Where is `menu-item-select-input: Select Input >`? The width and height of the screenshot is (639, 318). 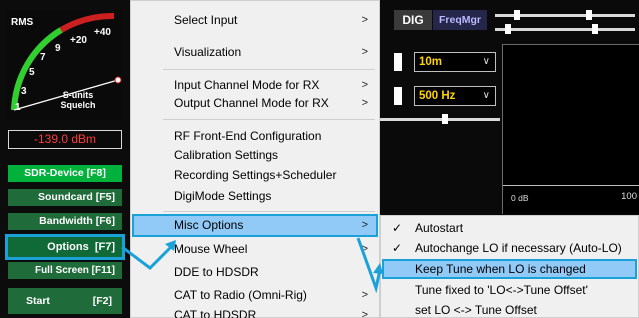
menu-item-select-input: Select Input > is located at coordinates (255, 20).